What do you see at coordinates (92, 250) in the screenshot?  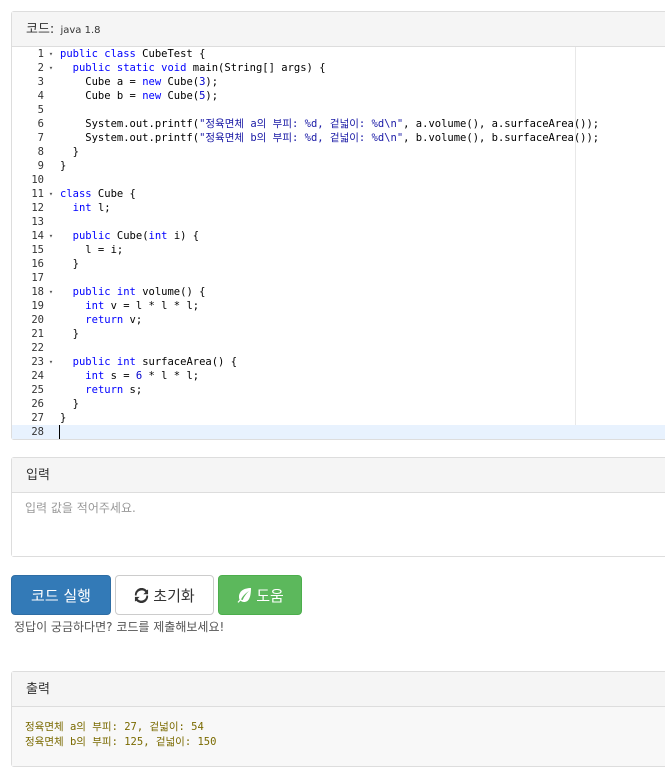 I see `code-text: l = i;` at bounding box center [92, 250].